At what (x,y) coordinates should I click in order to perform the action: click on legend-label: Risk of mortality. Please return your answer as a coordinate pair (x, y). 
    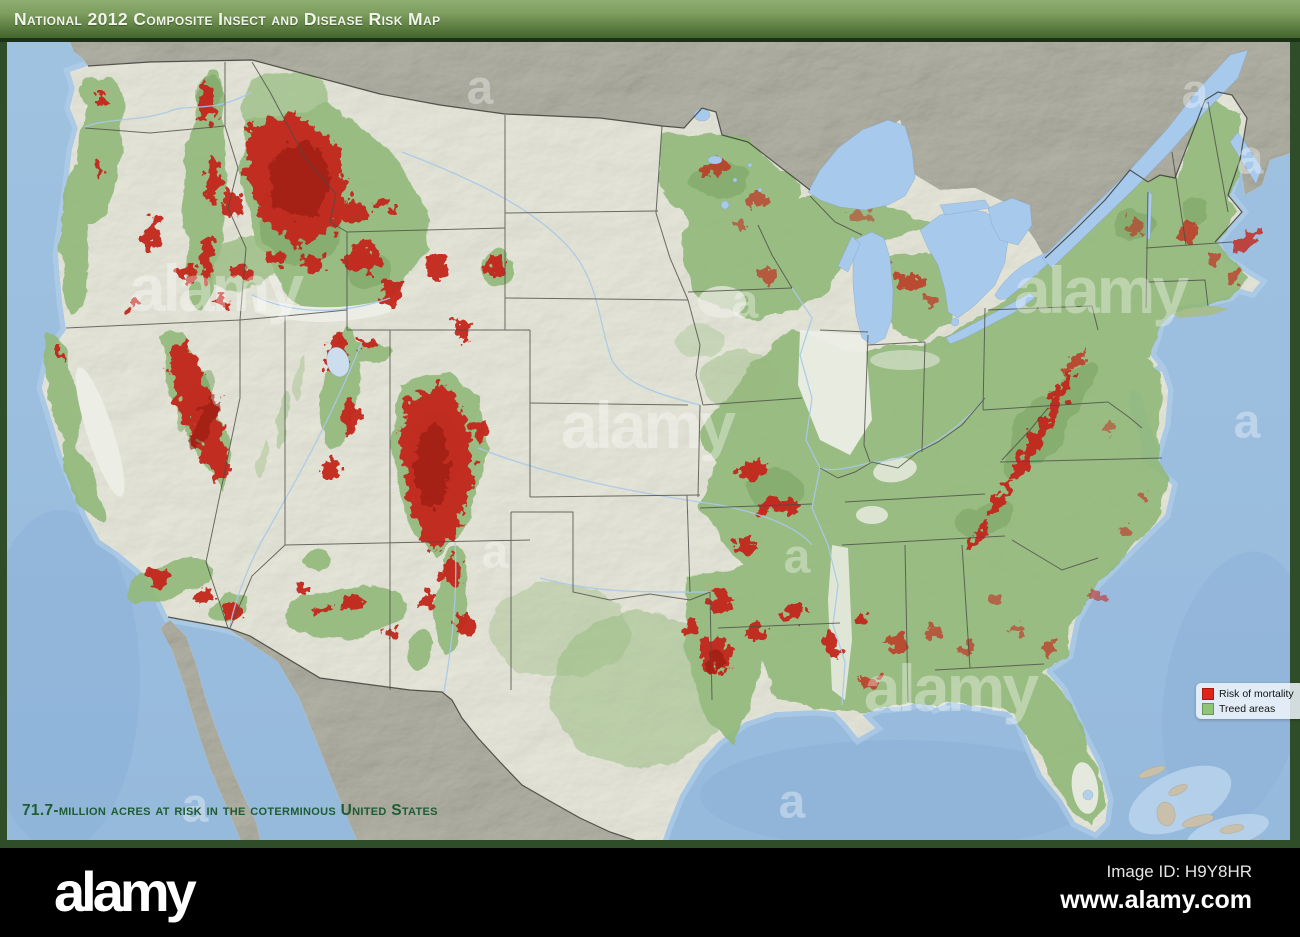
    Looking at the image, I should click on (1256, 693).